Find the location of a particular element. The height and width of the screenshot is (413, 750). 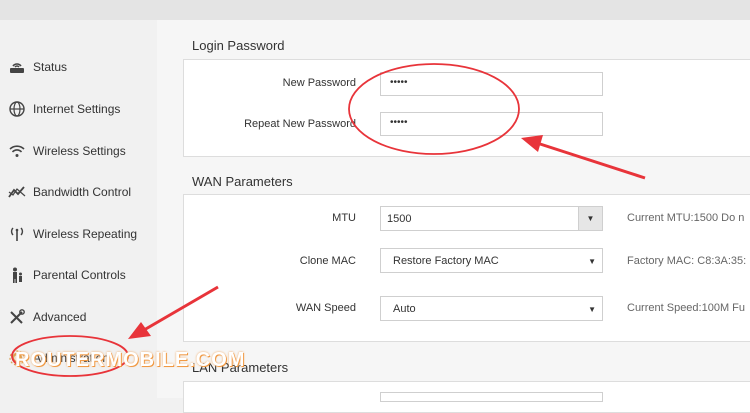

sidebar-item-label: Status is located at coordinates (50, 67).